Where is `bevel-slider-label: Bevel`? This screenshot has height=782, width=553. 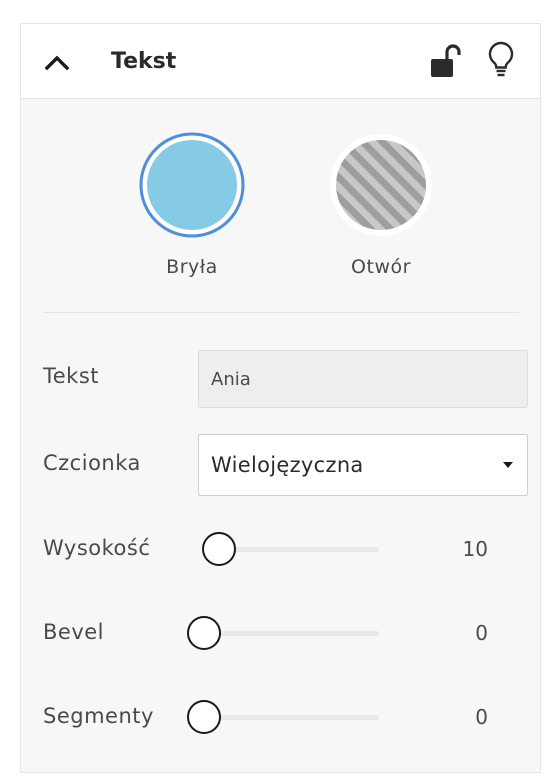
bevel-slider-label: Bevel is located at coordinates (74, 632).